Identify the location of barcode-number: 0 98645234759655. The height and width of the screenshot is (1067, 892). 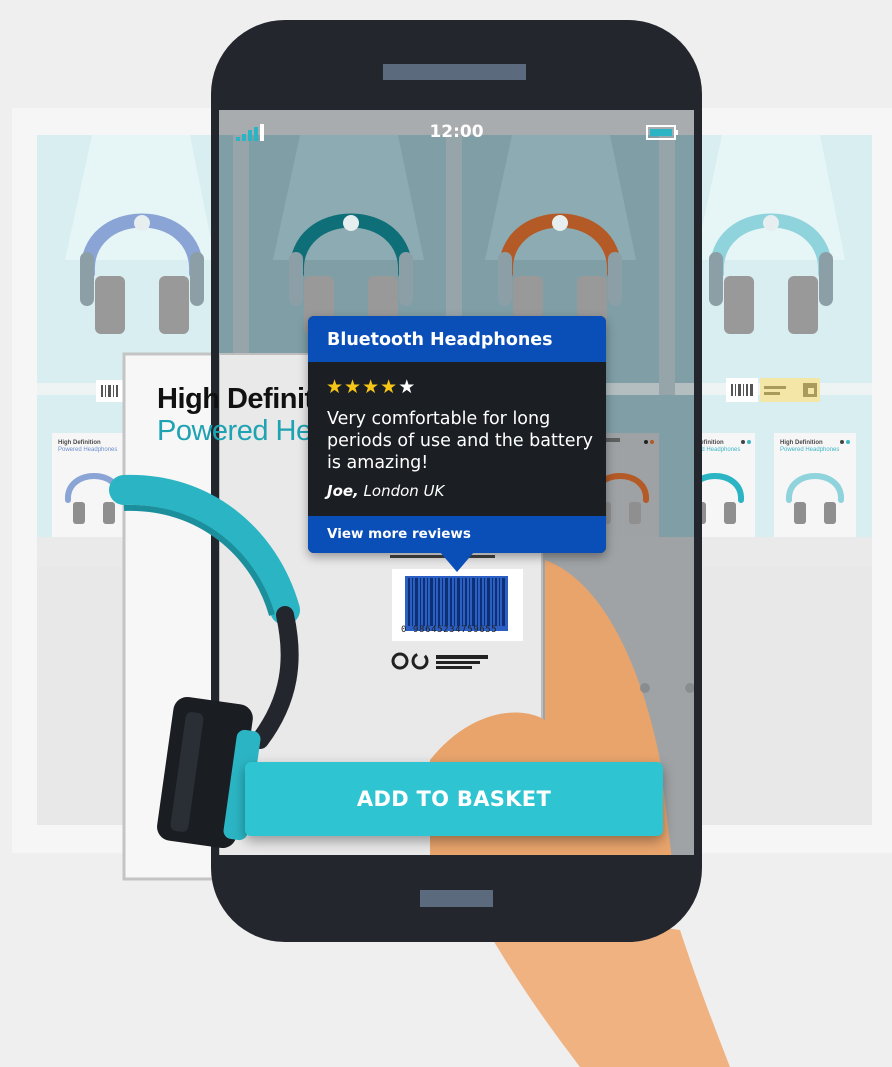
(449, 630).